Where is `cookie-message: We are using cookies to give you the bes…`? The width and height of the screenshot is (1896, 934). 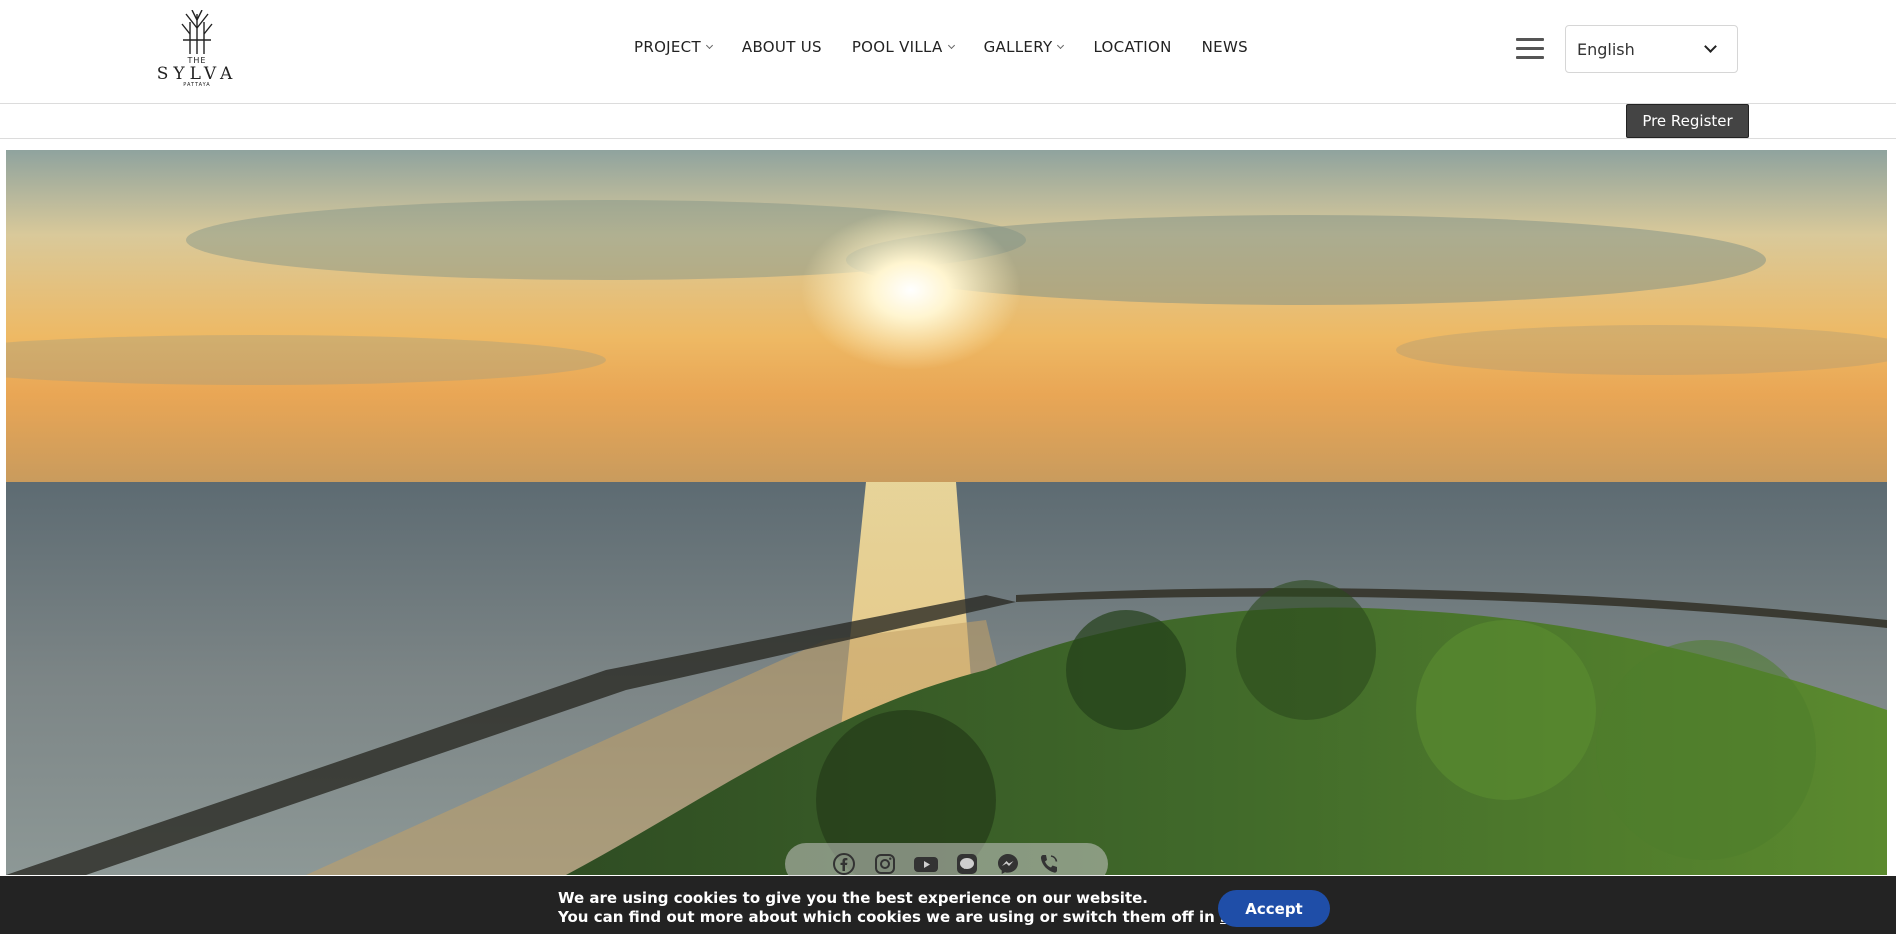 cookie-message: We are using cookies to give you the bes… is located at coordinates (926, 908).